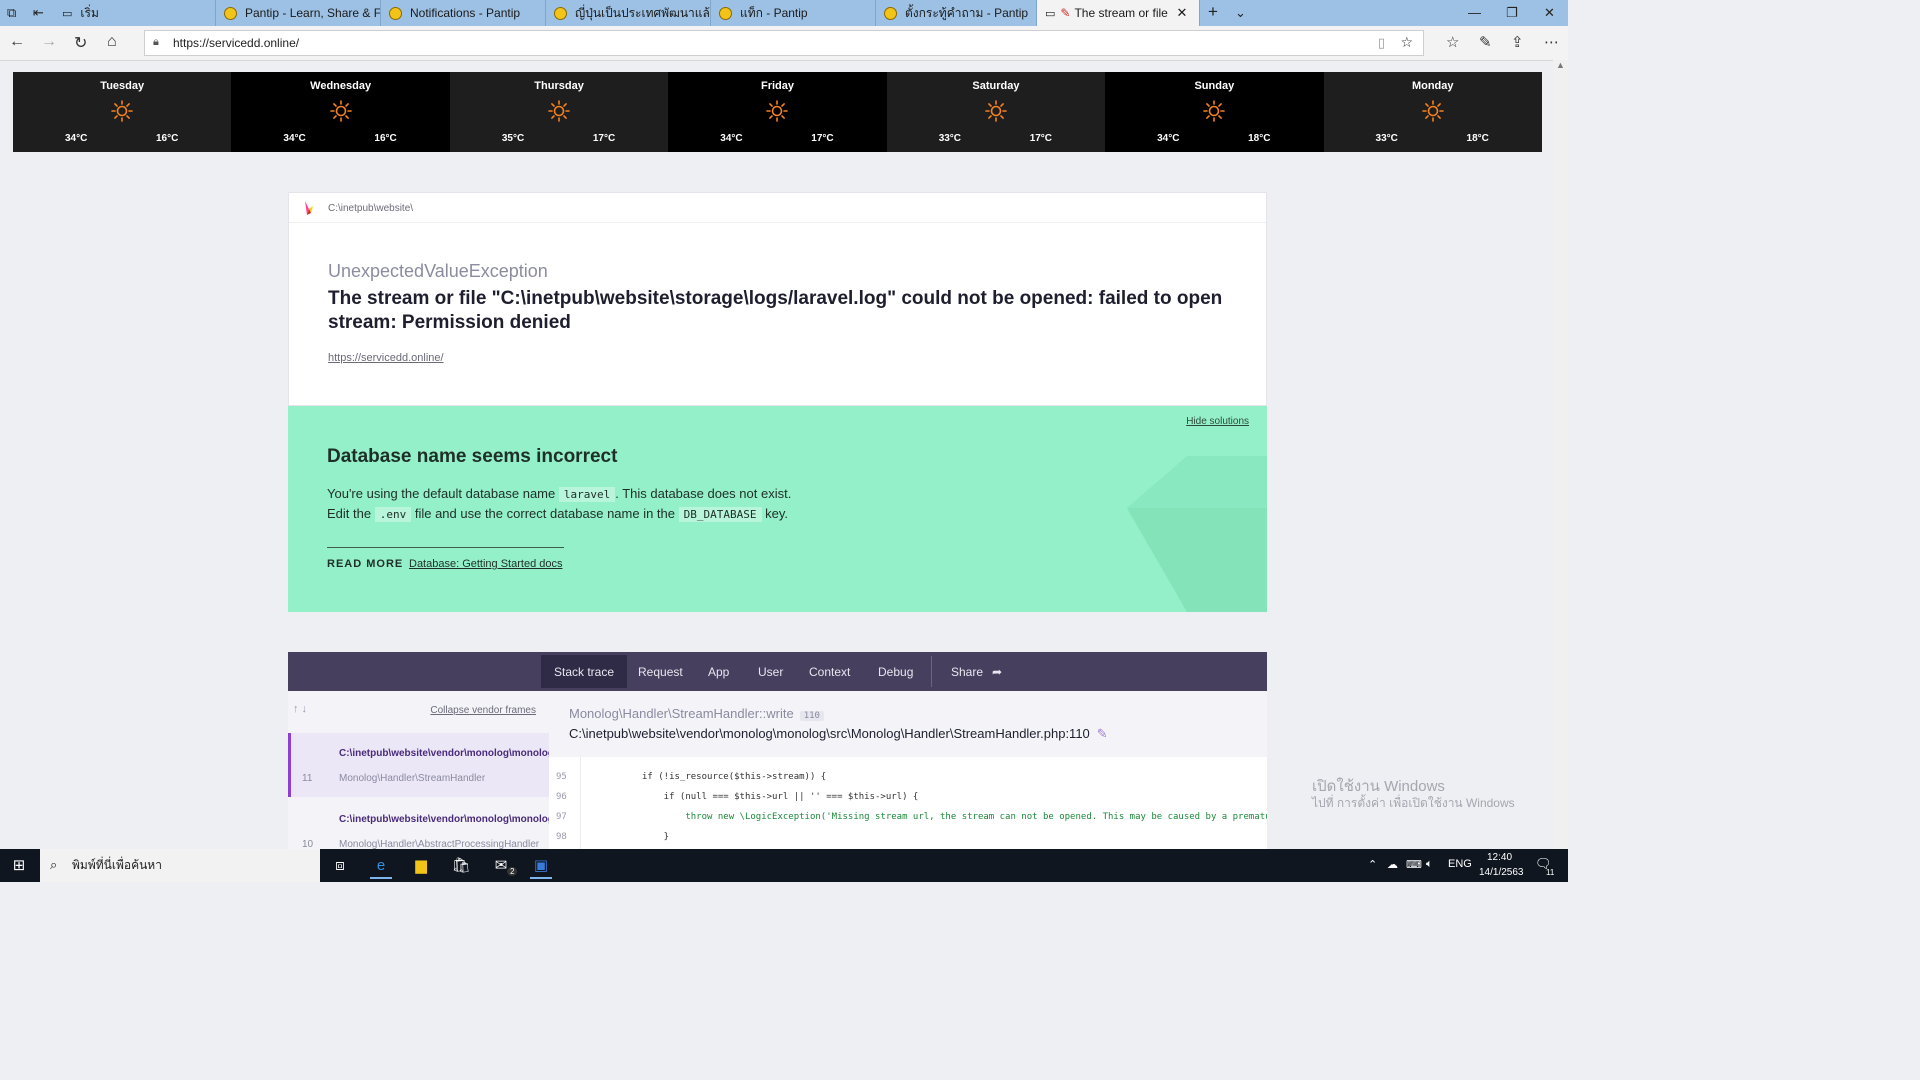  Describe the element at coordinates (1406, 42) in the screenshot. I see `favorite-star-icon: ☆` at that location.